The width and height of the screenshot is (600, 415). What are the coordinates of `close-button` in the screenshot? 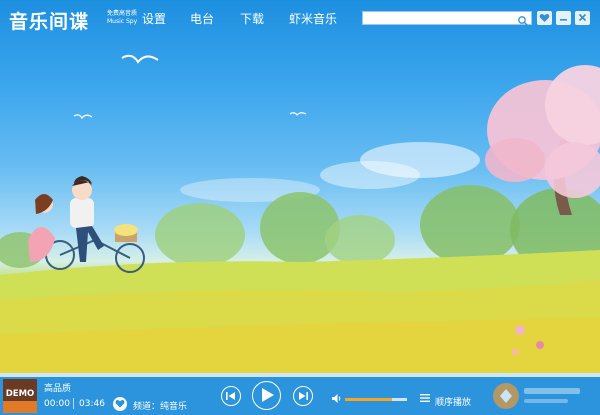 It's located at (582, 18).